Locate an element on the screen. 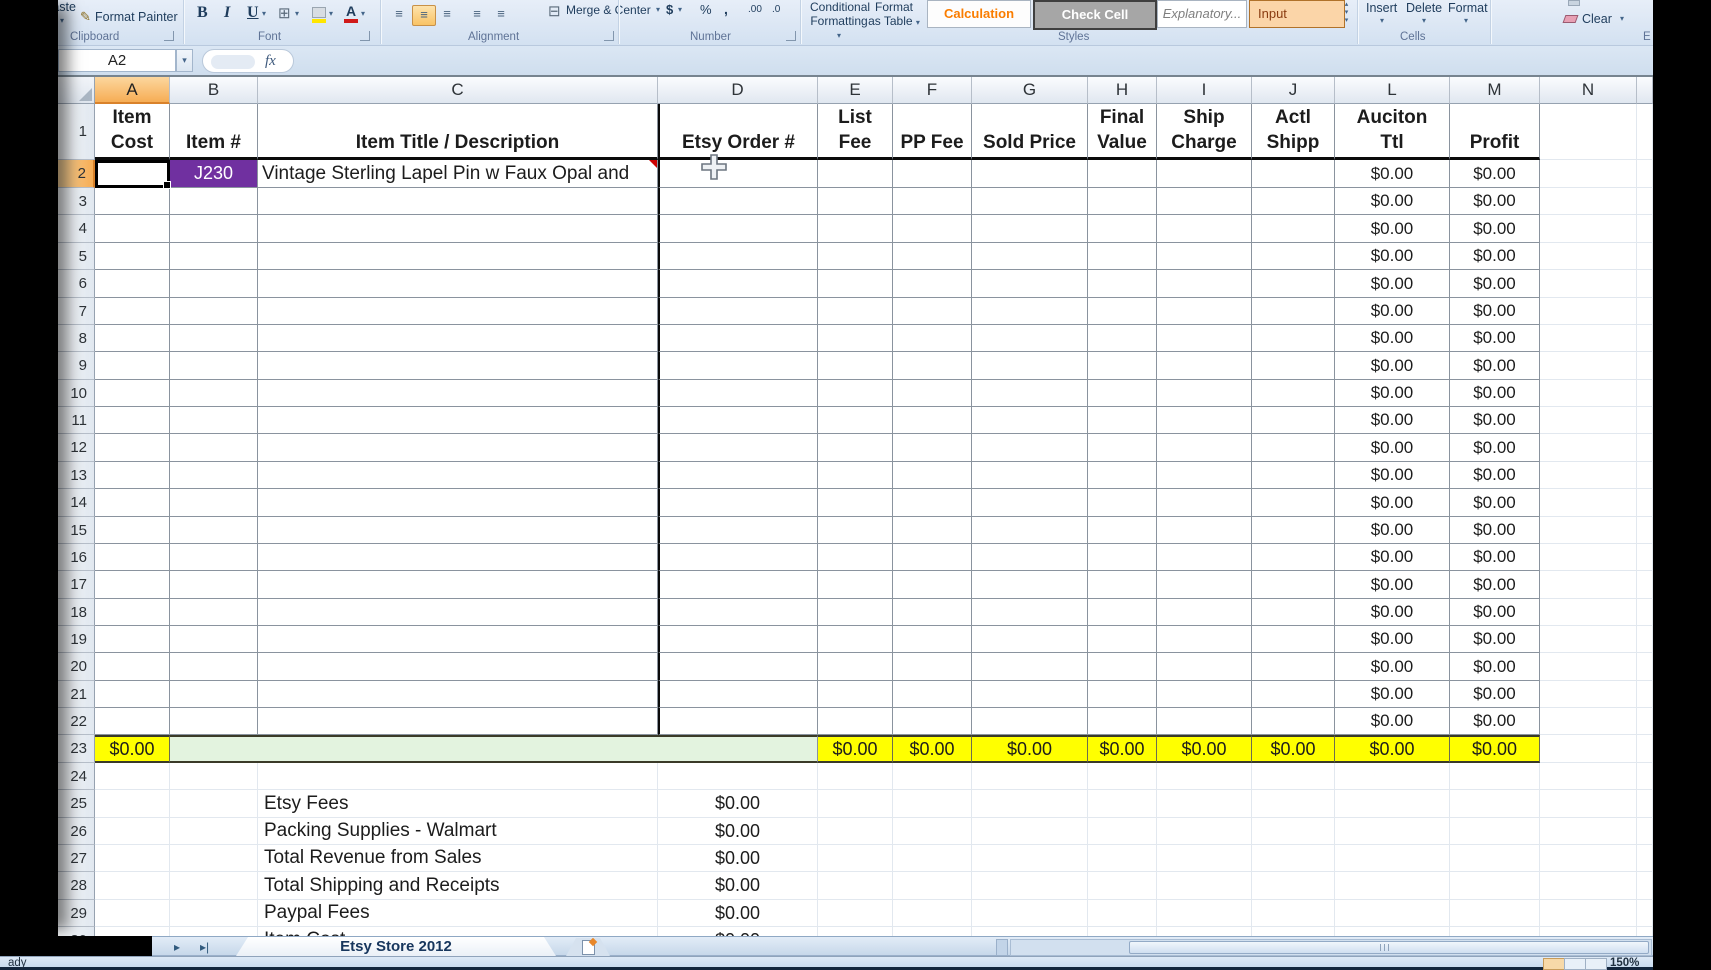 Image resolution: width=1711 pixels, height=970 pixels. cell-H10 is located at coordinates (1122, 393).